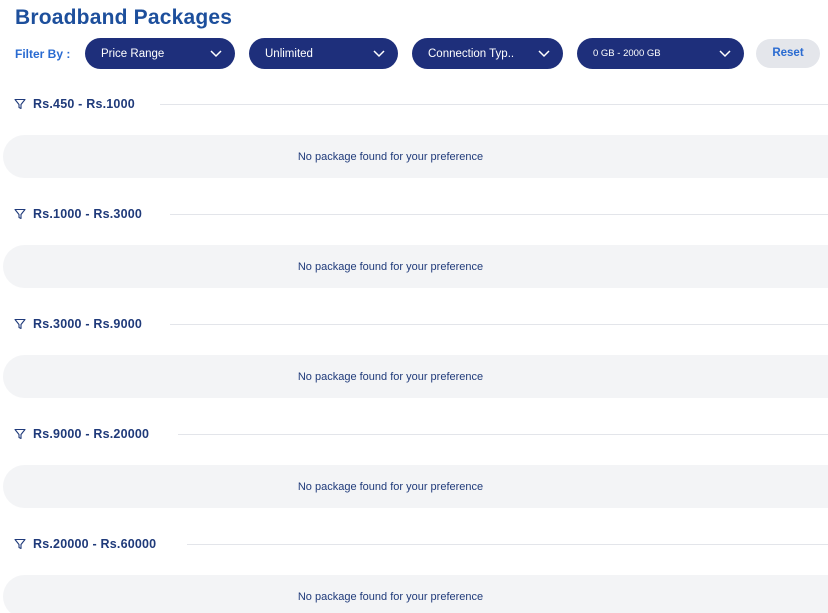 This screenshot has height=613, width=828. I want to click on filter-by-label: Filter By :, so click(43, 54).